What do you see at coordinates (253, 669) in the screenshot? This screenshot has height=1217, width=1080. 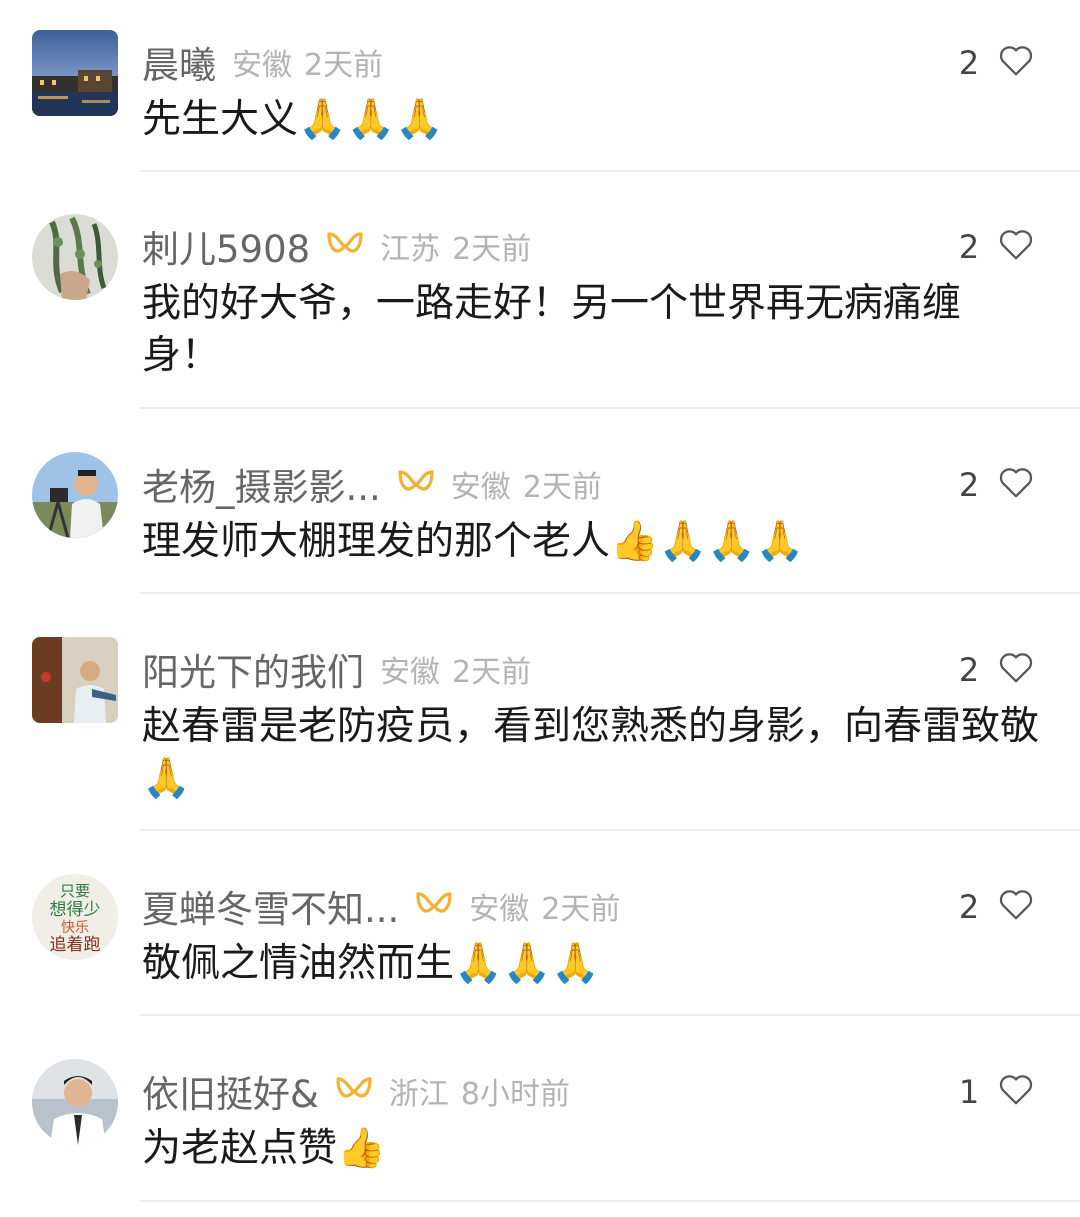 I see `username: 阳光下的我们` at bounding box center [253, 669].